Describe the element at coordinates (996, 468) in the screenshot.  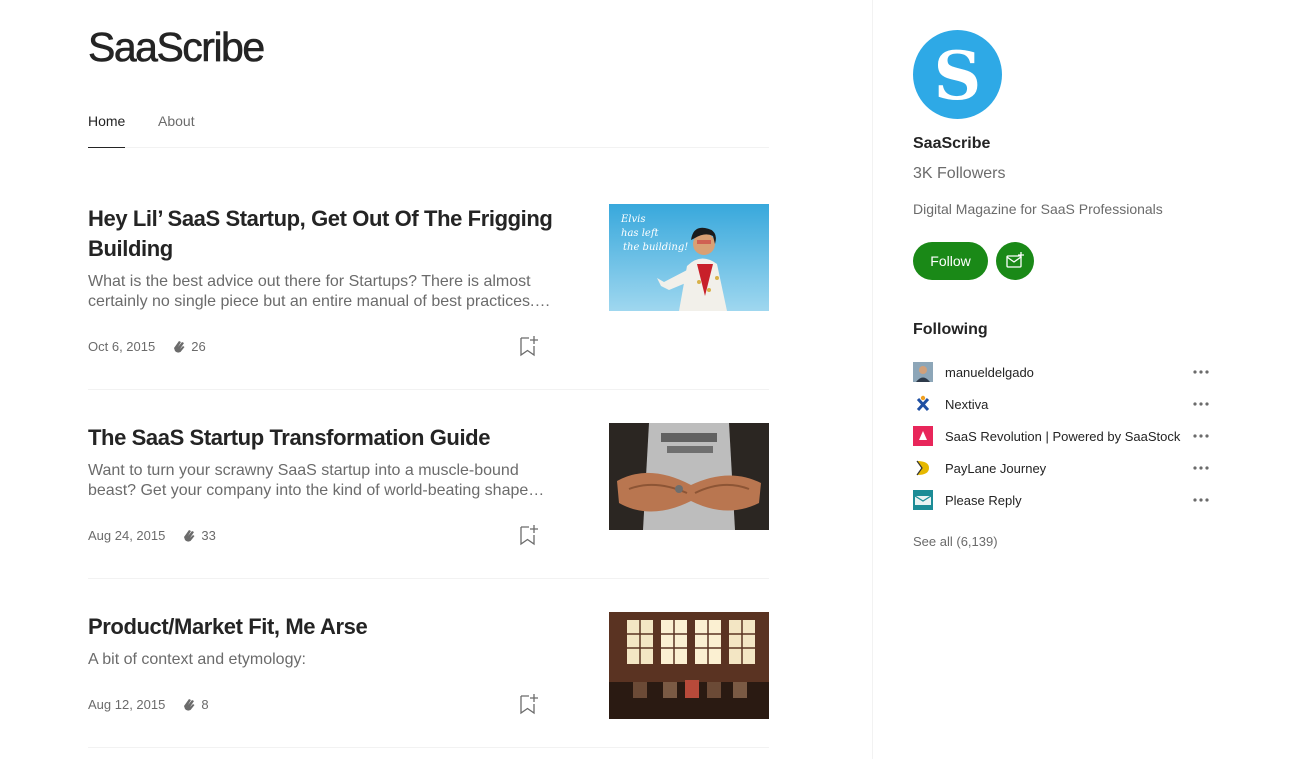
I see `following-name: PayLane Journey` at that location.